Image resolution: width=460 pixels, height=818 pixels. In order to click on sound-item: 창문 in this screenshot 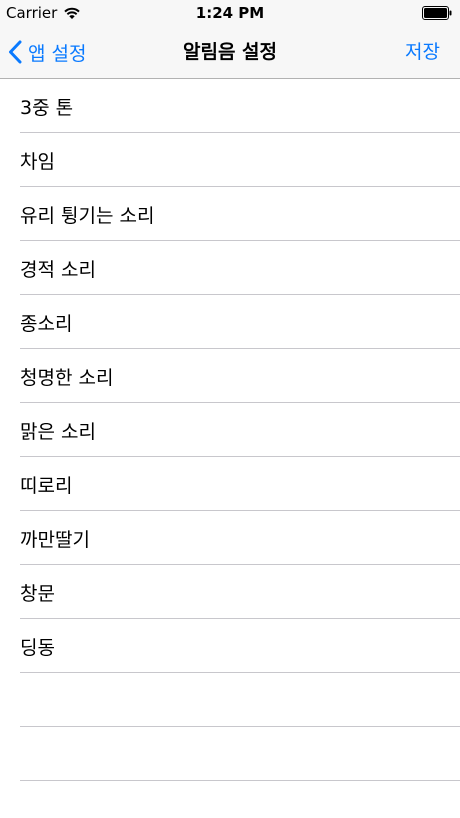, I will do `click(230, 592)`.